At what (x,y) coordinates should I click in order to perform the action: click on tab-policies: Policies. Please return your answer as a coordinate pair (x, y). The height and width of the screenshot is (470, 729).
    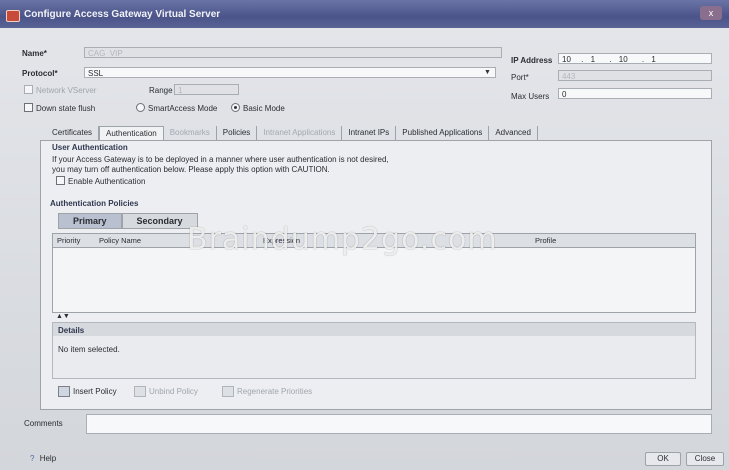
    Looking at the image, I should click on (237, 133).